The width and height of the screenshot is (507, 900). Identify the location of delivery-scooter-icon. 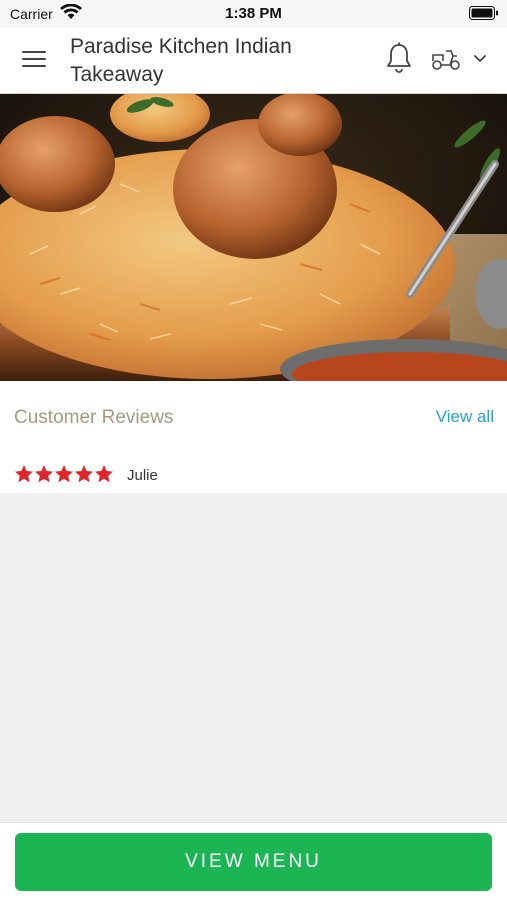
(446, 59).